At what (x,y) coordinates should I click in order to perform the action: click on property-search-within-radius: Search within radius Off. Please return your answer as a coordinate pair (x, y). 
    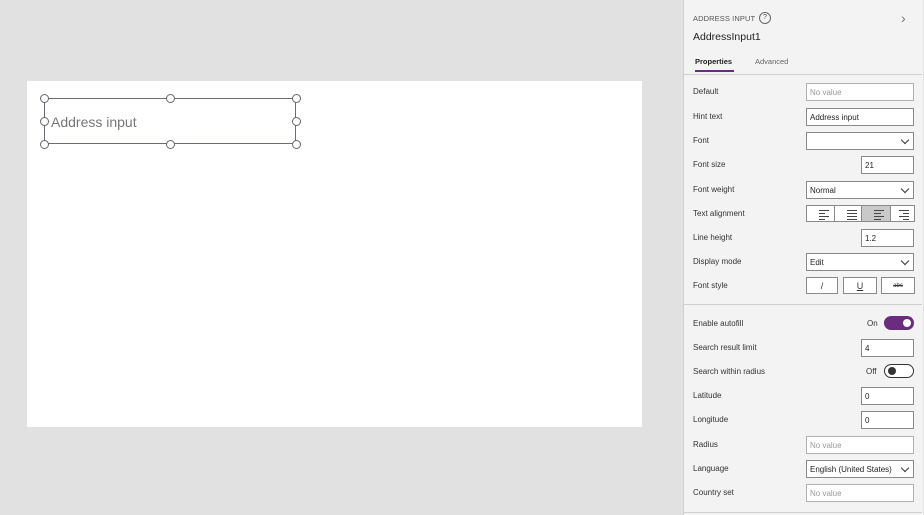
    Looking at the image, I should click on (804, 372).